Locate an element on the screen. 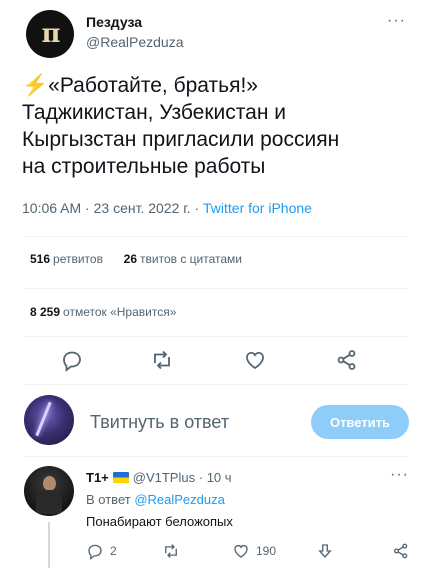  retweets-link: 516 ретвитов is located at coordinates (66, 259).